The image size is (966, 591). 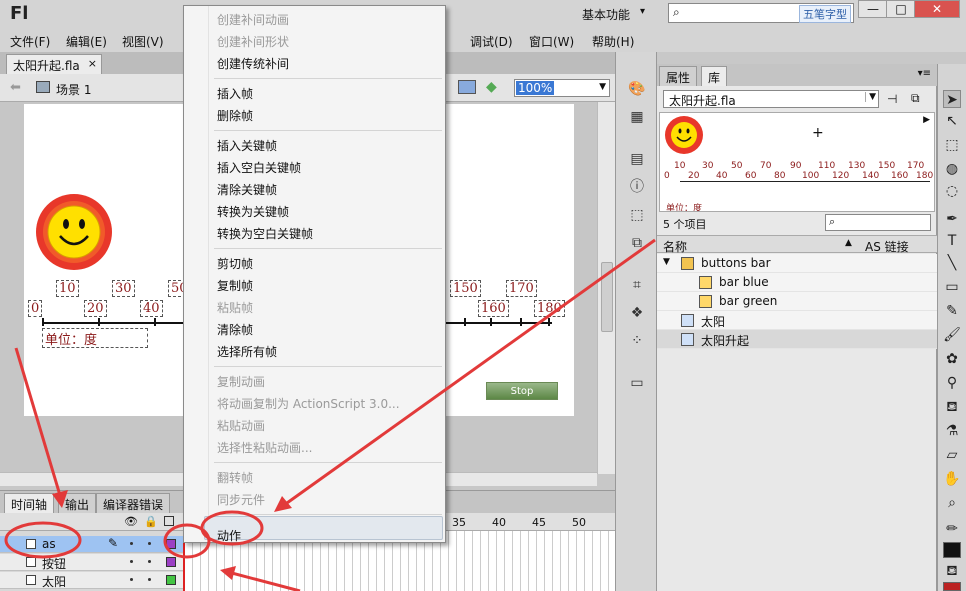 What do you see at coordinates (797, 263) in the screenshot?
I see `library-item-folder: ▼ buttons bar` at bounding box center [797, 263].